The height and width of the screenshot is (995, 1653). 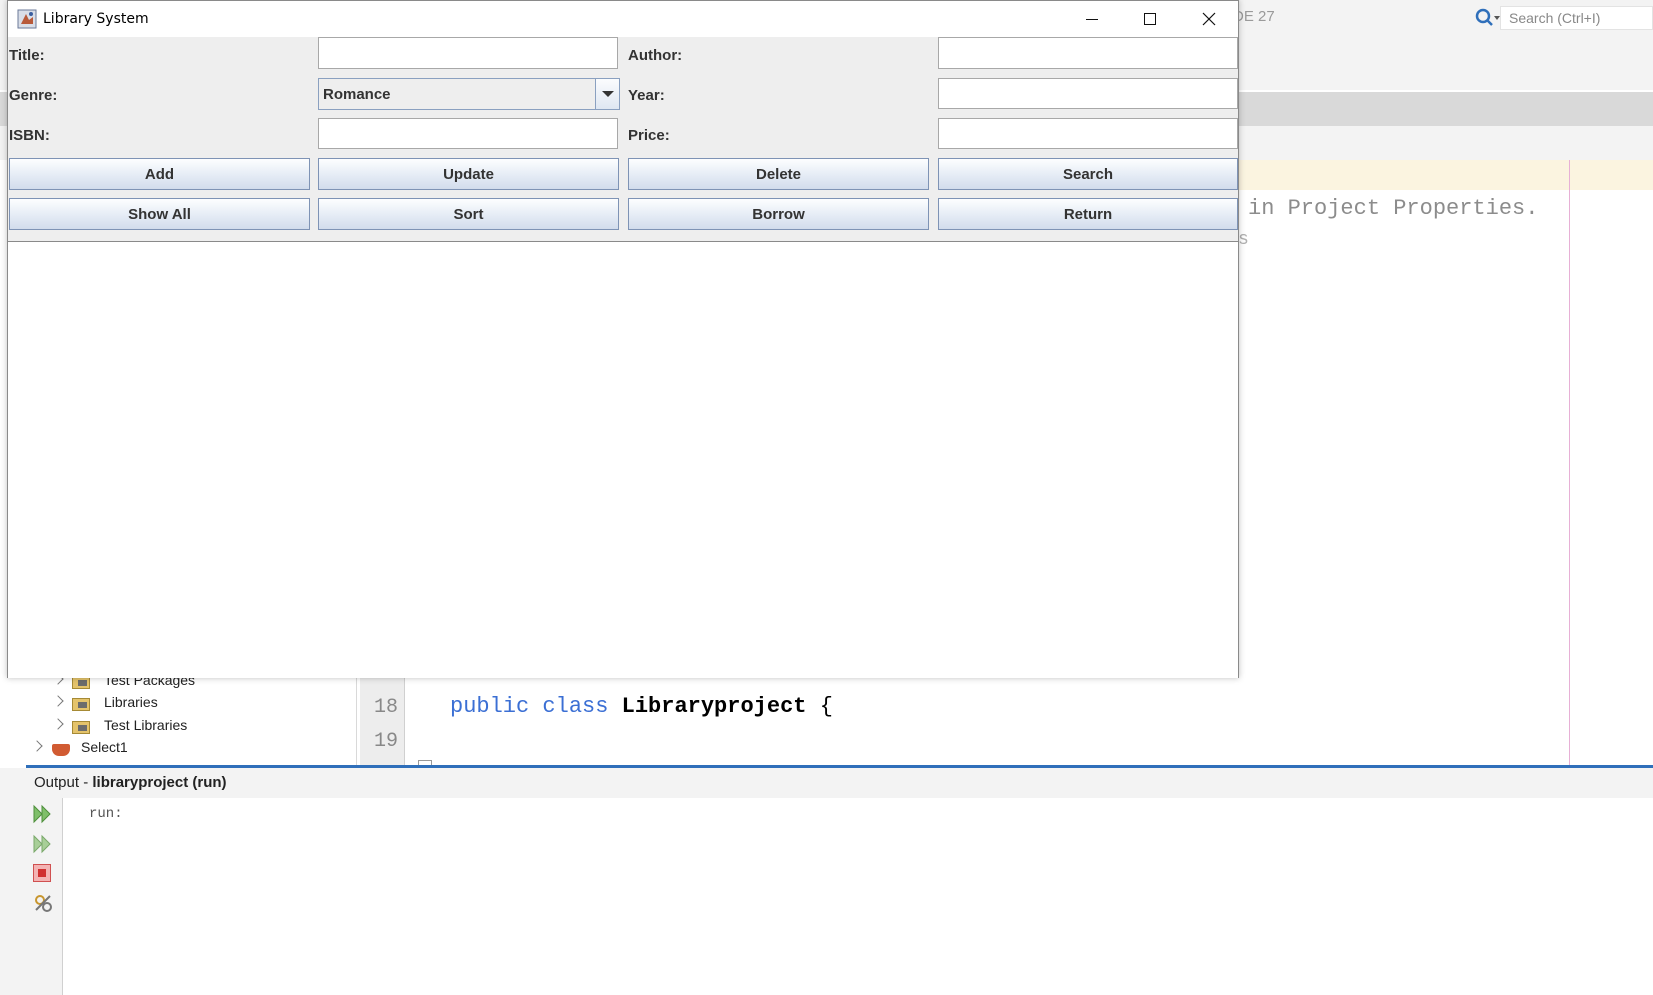 What do you see at coordinates (145, 725) in the screenshot?
I see `tree-item-test-libraries: Test Libraries` at bounding box center [145, 725].